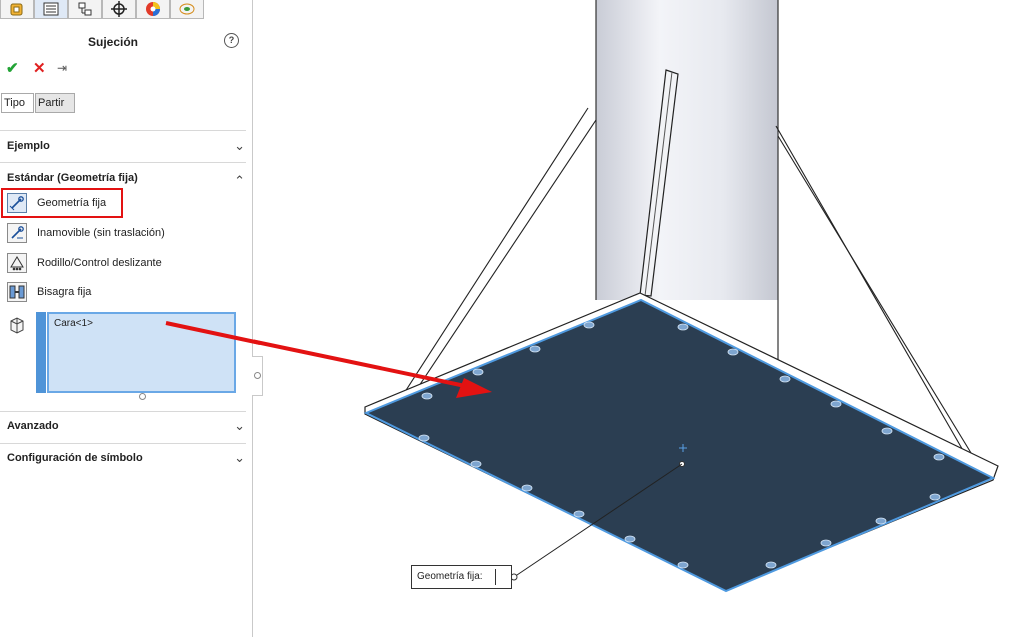 This screenshot has width=1024, height=637. What do you see at coordinates (75, 458) in the screenshot?
I see `section-label: Configuración de símbolo` at bounding box center [75, 458].